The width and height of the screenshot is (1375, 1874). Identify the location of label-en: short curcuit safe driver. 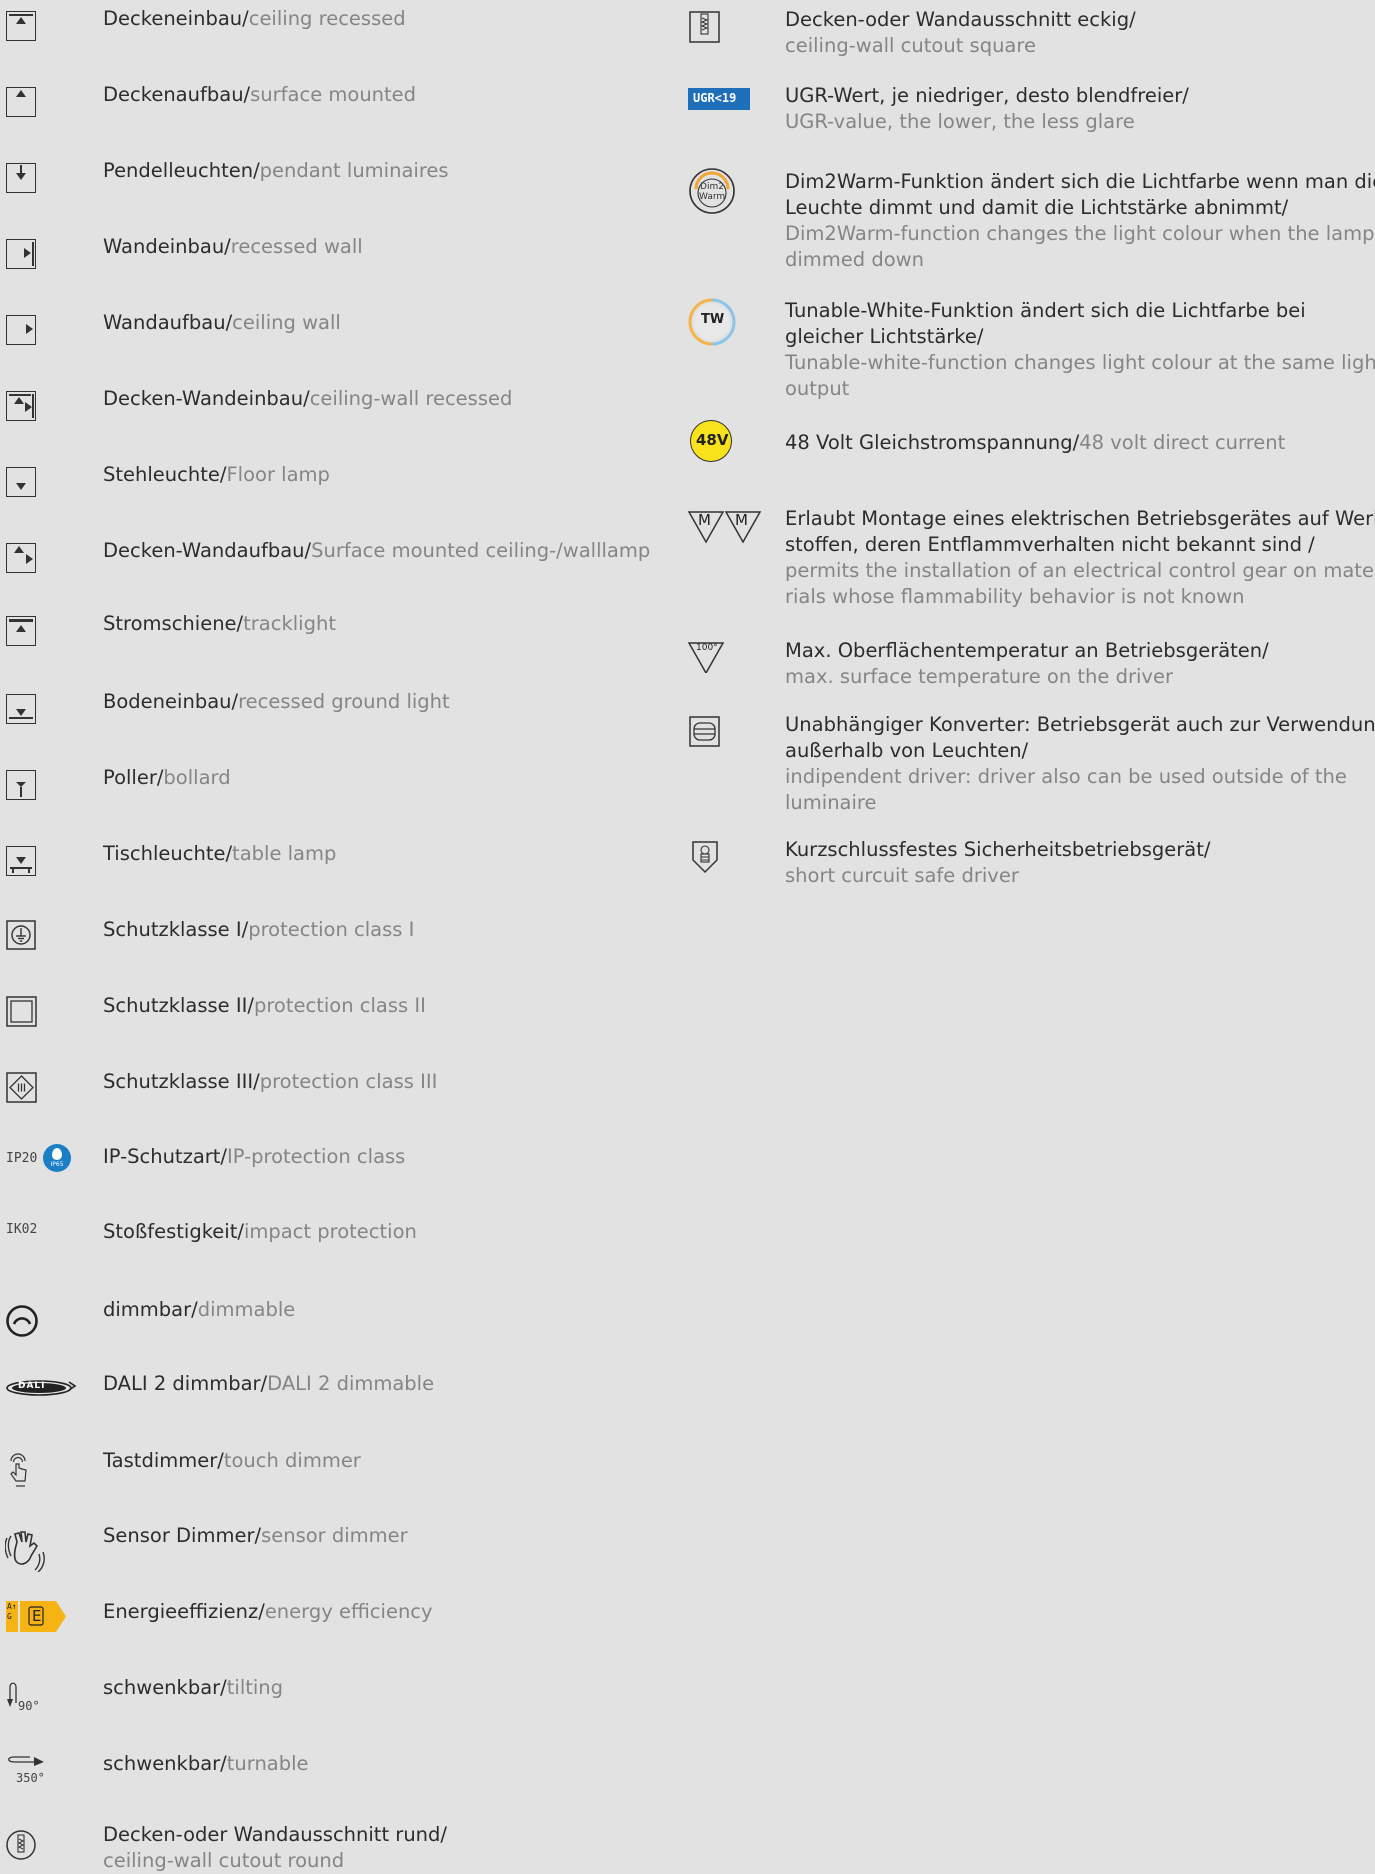
(902, 875).